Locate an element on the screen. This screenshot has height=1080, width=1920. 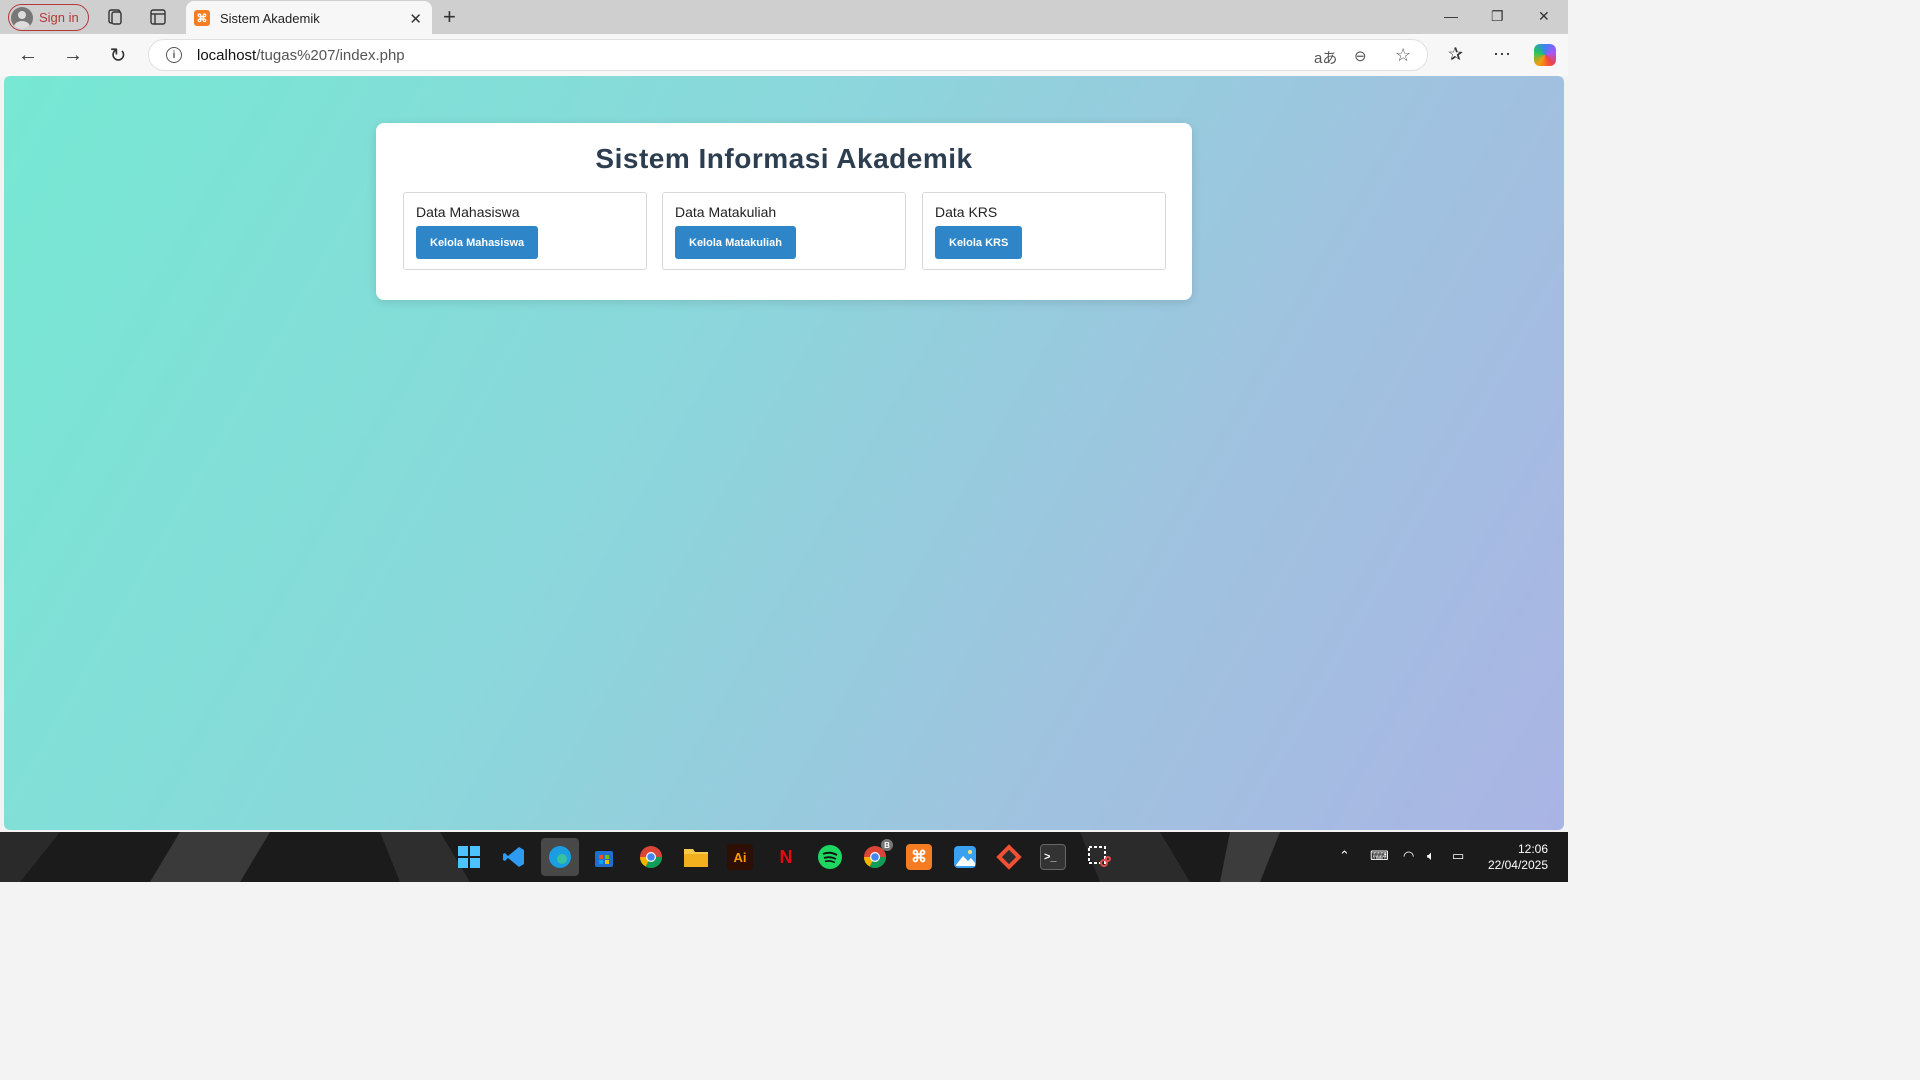
clock-time: 12:06 is located at coordinates (1532, 849).